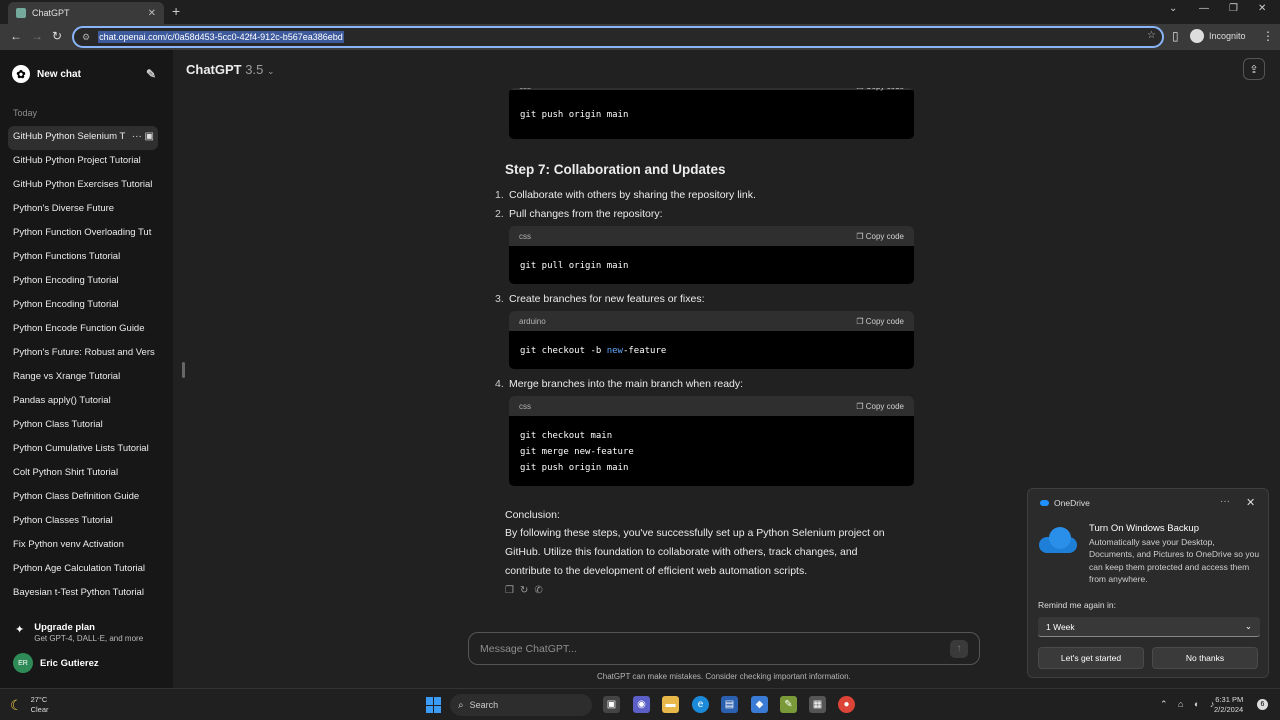 The image size is (1280, 720). I want to click on app-icon: ▦, so click(817, 704).